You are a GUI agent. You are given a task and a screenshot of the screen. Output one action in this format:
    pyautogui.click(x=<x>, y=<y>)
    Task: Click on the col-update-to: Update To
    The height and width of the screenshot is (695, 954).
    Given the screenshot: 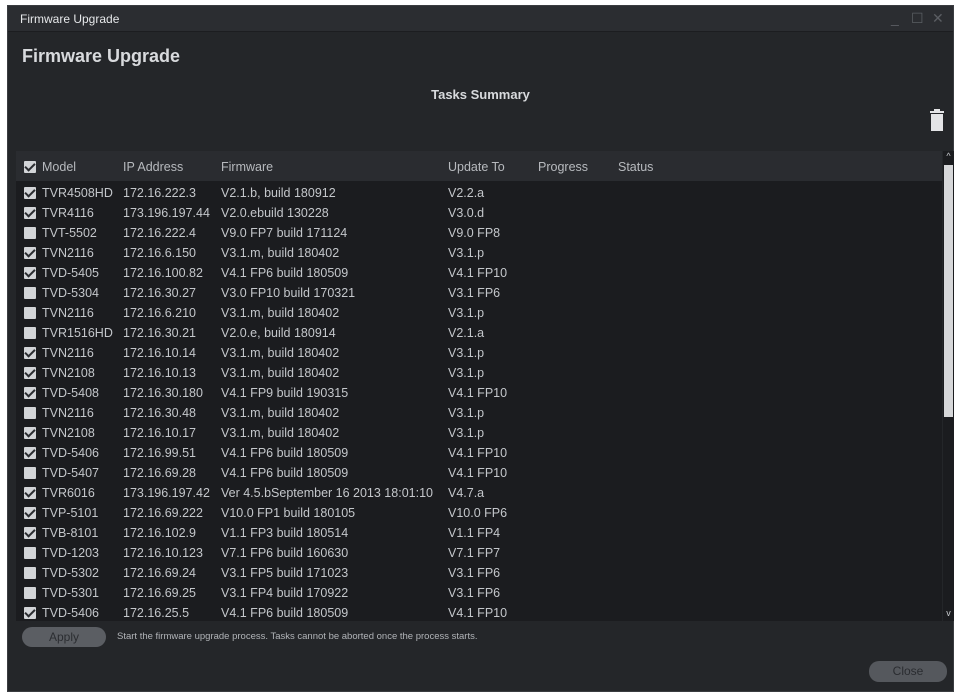 What is the action you would take?
    pyautogui.click(x=476, y=167)
    